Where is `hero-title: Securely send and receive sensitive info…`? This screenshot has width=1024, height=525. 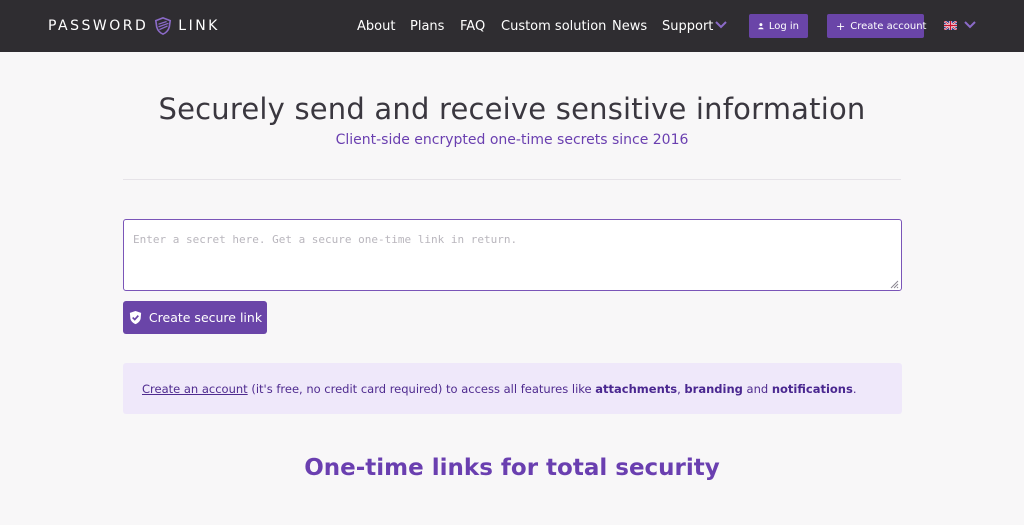 hero-title: Securely send and receive sensitive info… is located at coordinates (512, 109).